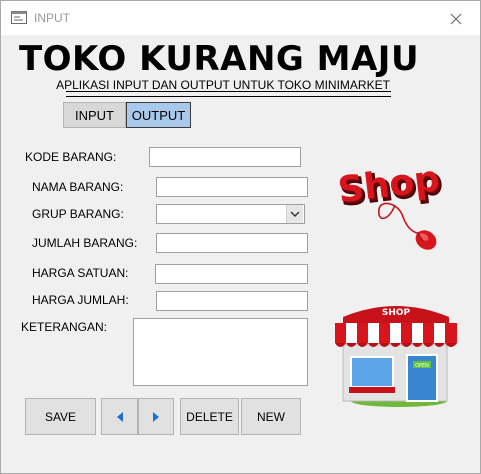 The image size is (481, 474). What do you see at coordinates (225, 157) in the screenshot?
I see `kode-barang-input` at bounding box center [225, 157].